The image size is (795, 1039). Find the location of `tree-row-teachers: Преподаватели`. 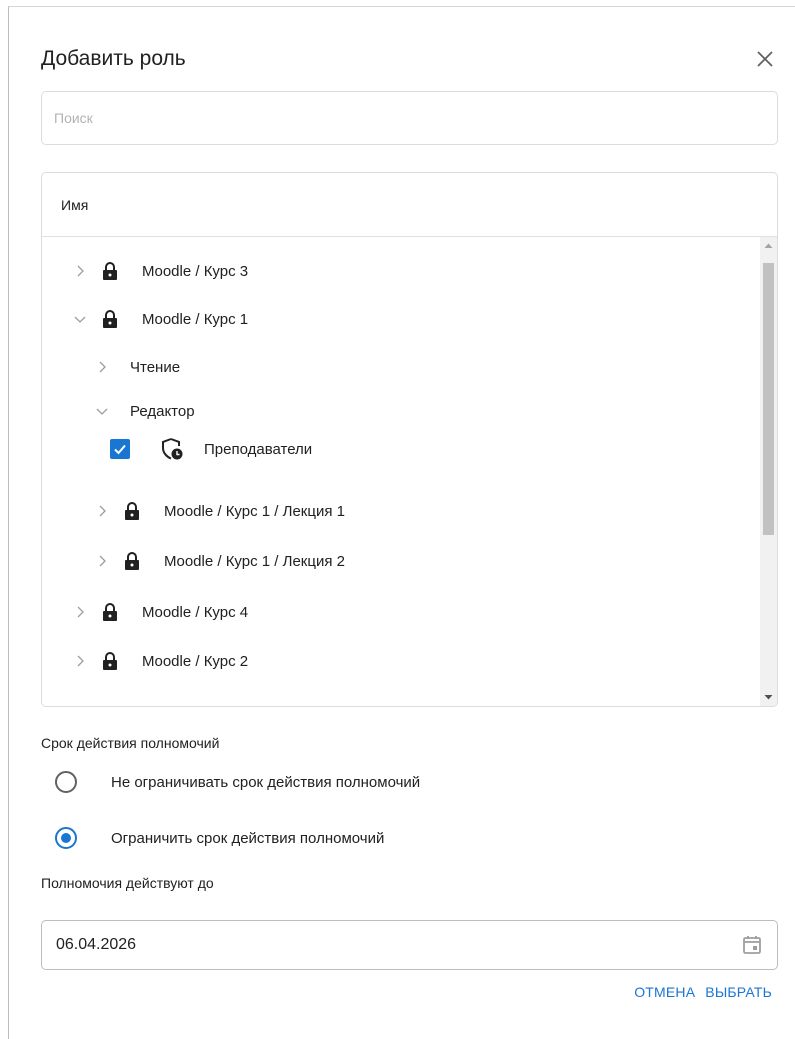

tree-row-teachers: Преподаватели is located at coordinates (211, 449).